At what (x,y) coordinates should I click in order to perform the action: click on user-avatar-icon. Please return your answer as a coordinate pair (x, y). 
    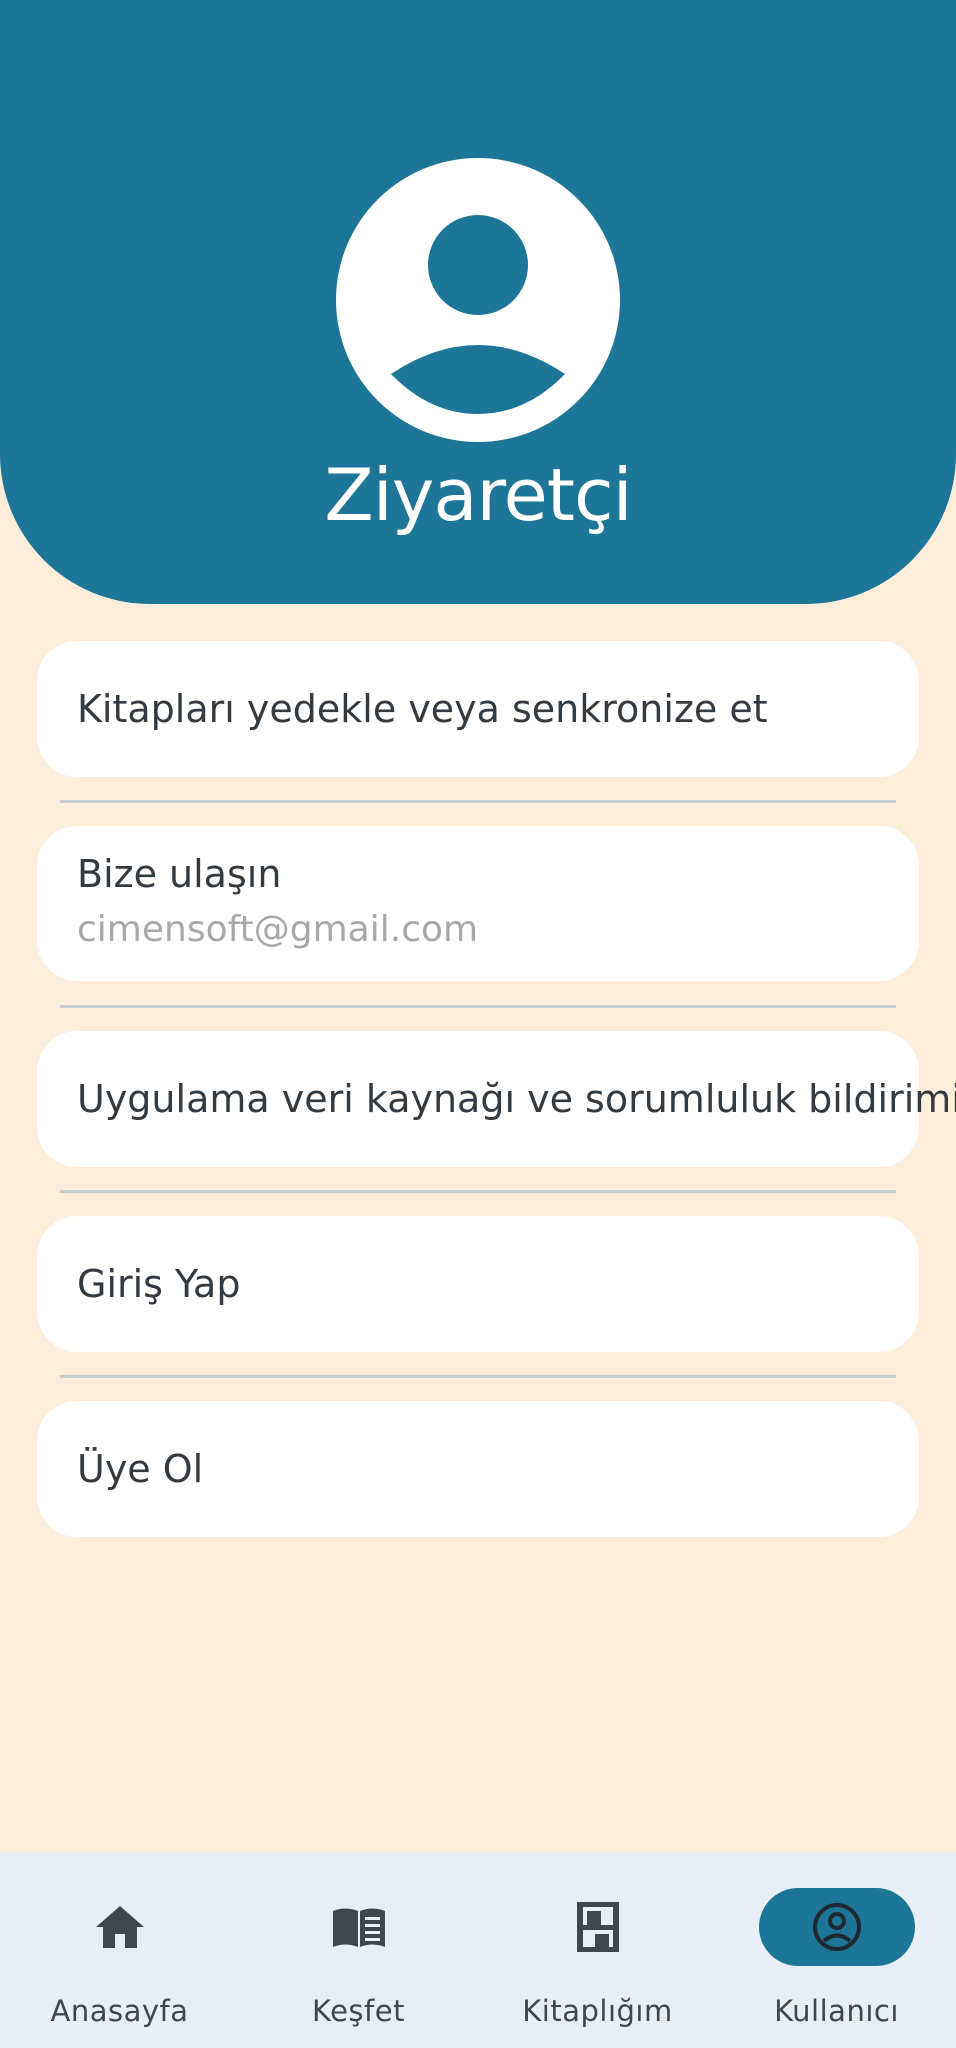
    Looking at the image, I should click on (478, 300).